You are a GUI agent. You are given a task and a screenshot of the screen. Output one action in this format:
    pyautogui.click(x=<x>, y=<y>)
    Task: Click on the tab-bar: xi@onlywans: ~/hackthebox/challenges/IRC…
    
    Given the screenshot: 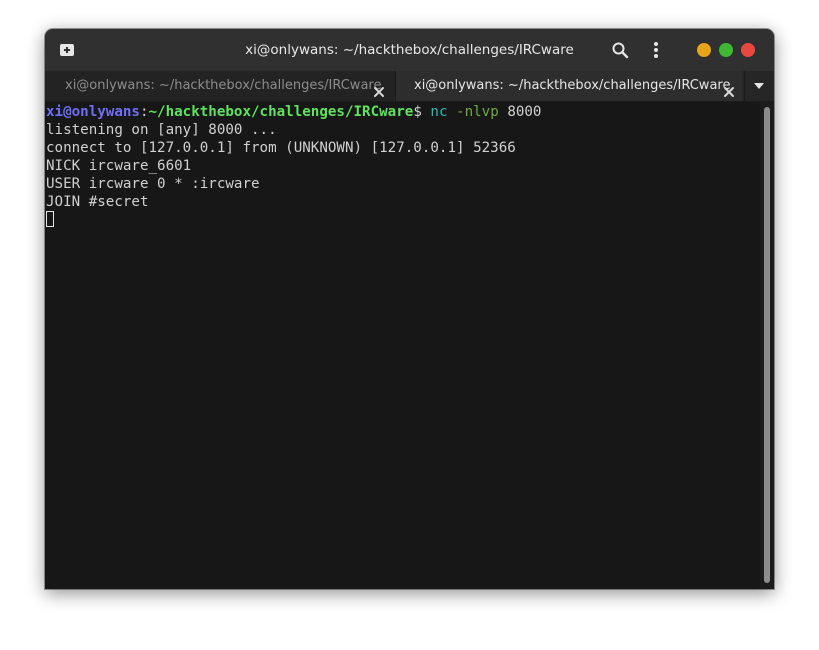 What is the action you would take?
    pyautogui.click(x=409, y=86)
    